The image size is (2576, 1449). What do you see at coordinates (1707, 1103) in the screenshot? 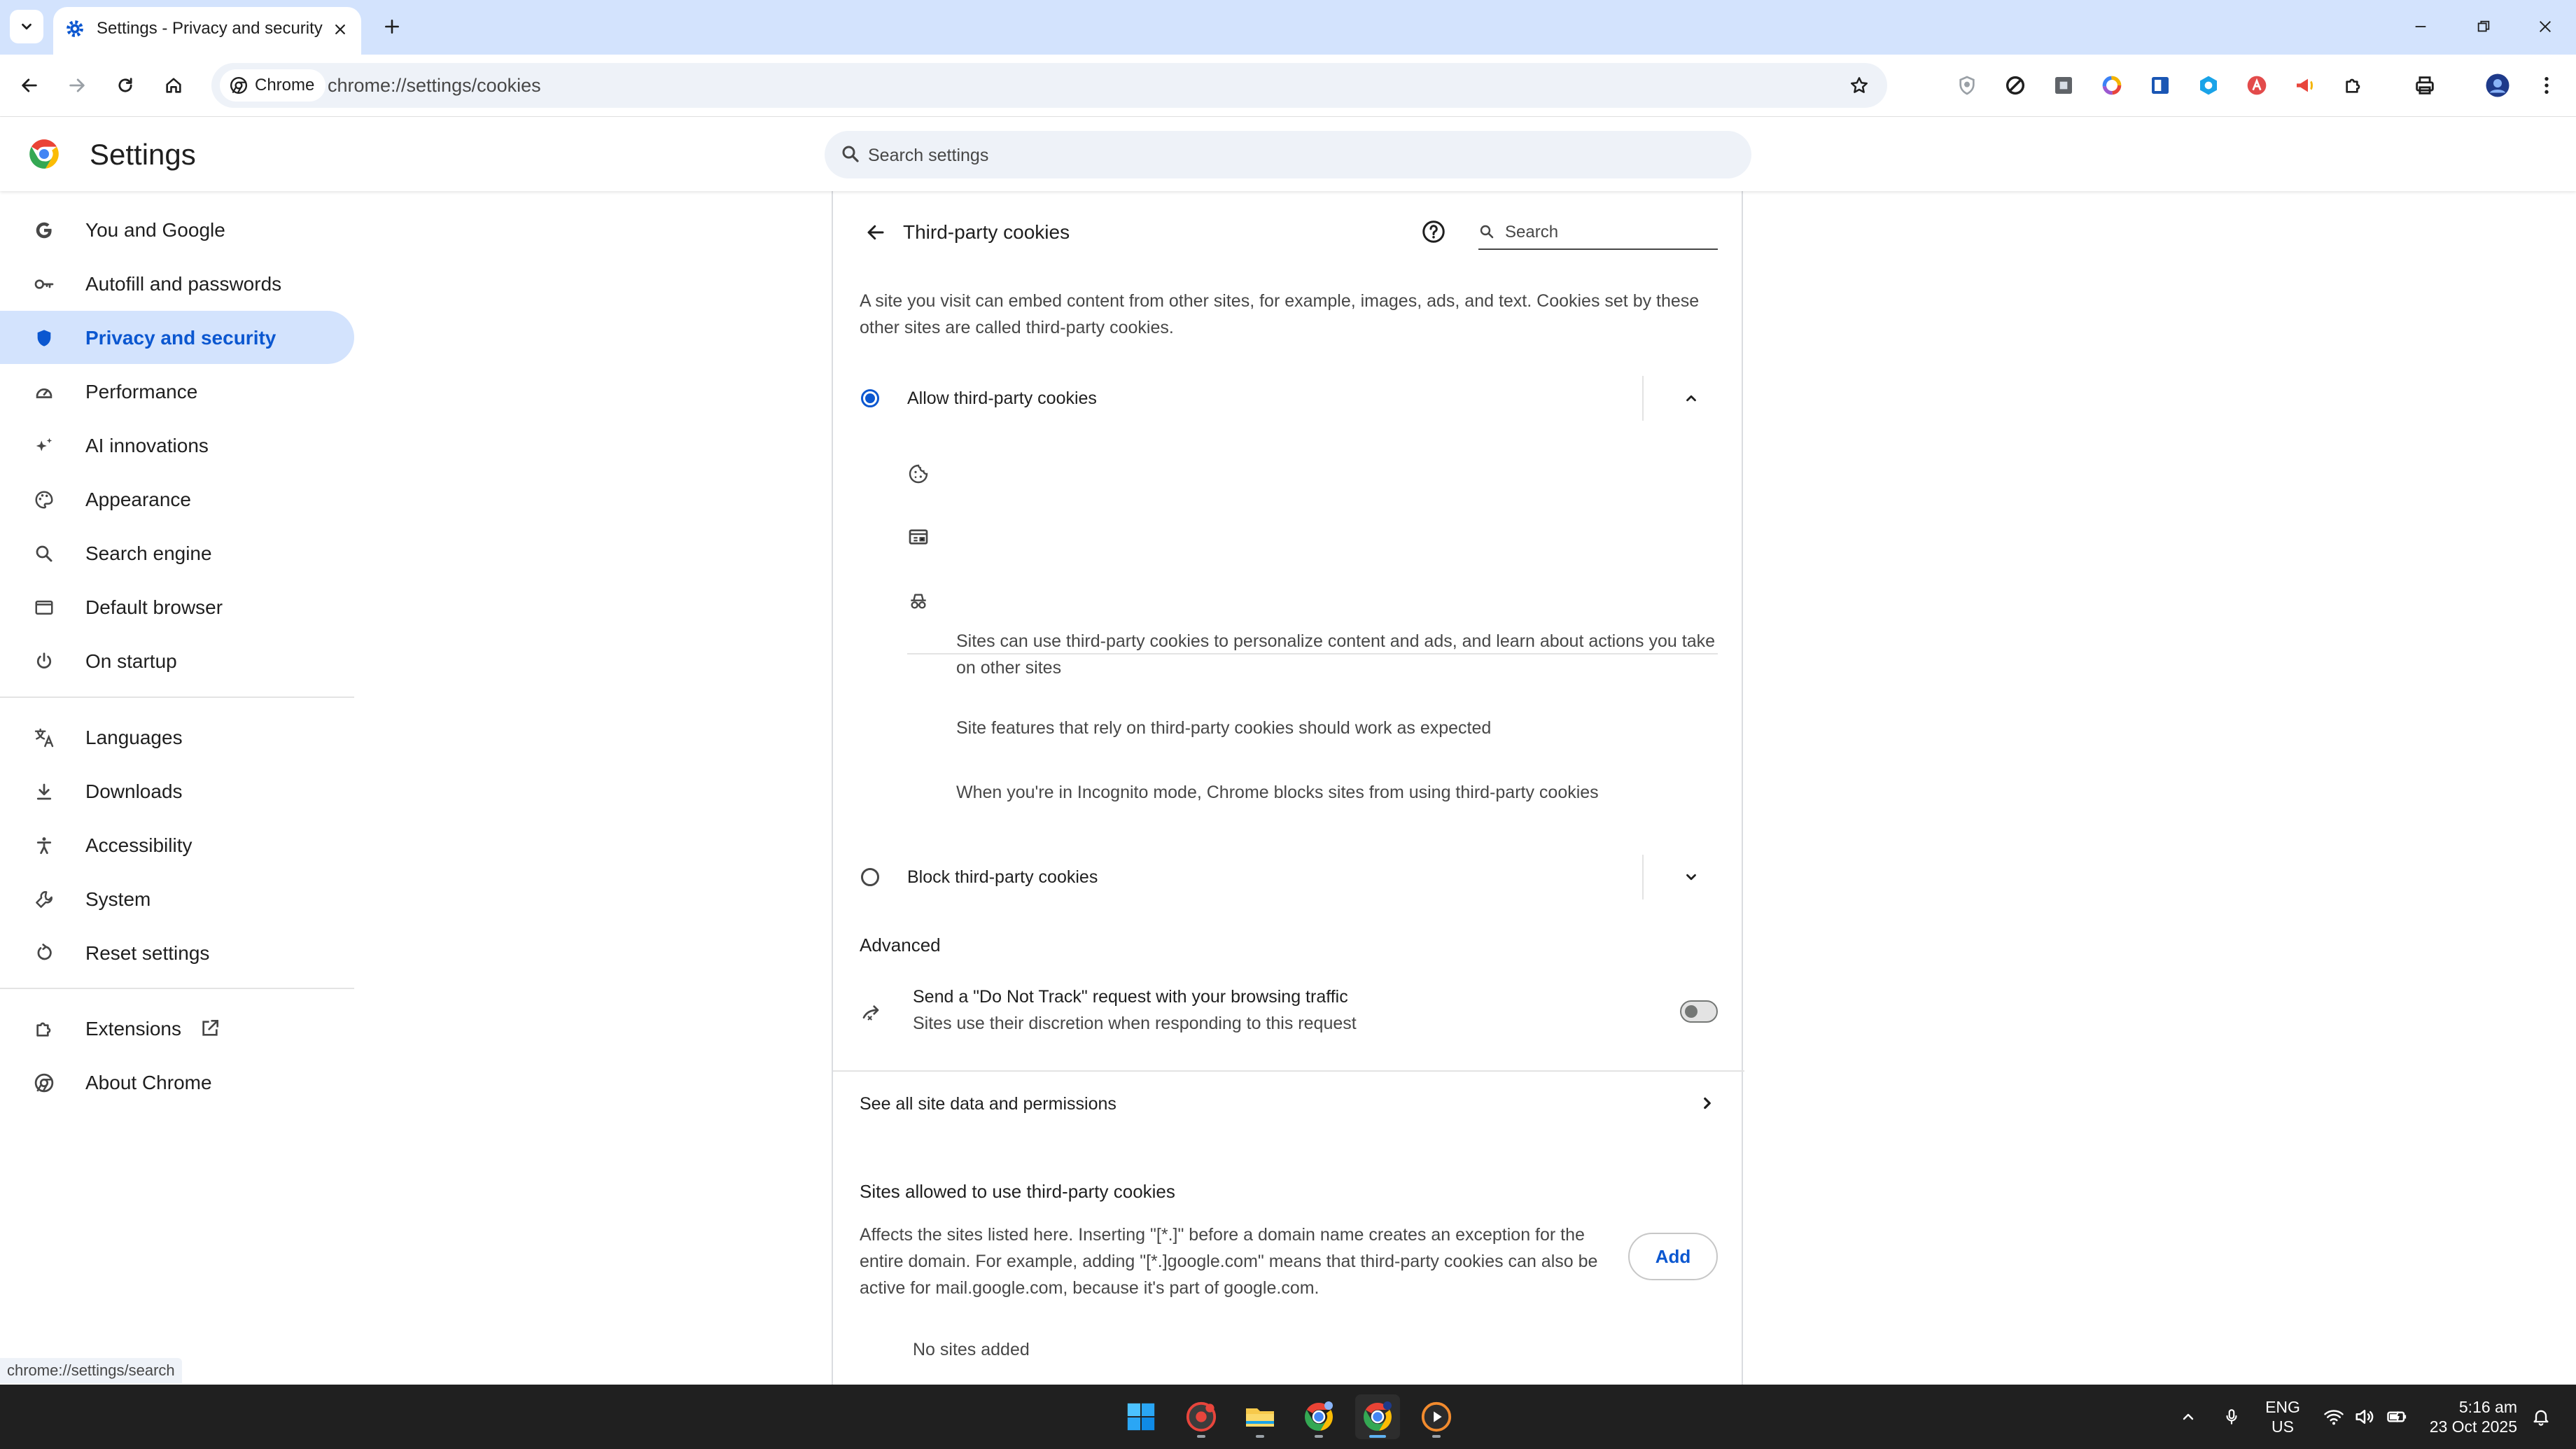
I see `chevron-right-icon` at bounding box center [1707, 1103].